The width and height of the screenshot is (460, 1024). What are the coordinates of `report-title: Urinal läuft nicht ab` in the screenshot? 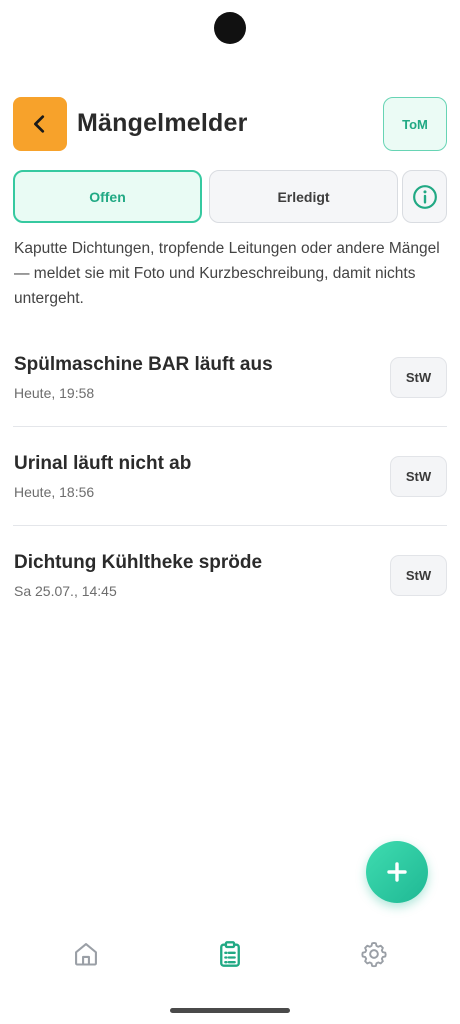 It's located at (103, 463).